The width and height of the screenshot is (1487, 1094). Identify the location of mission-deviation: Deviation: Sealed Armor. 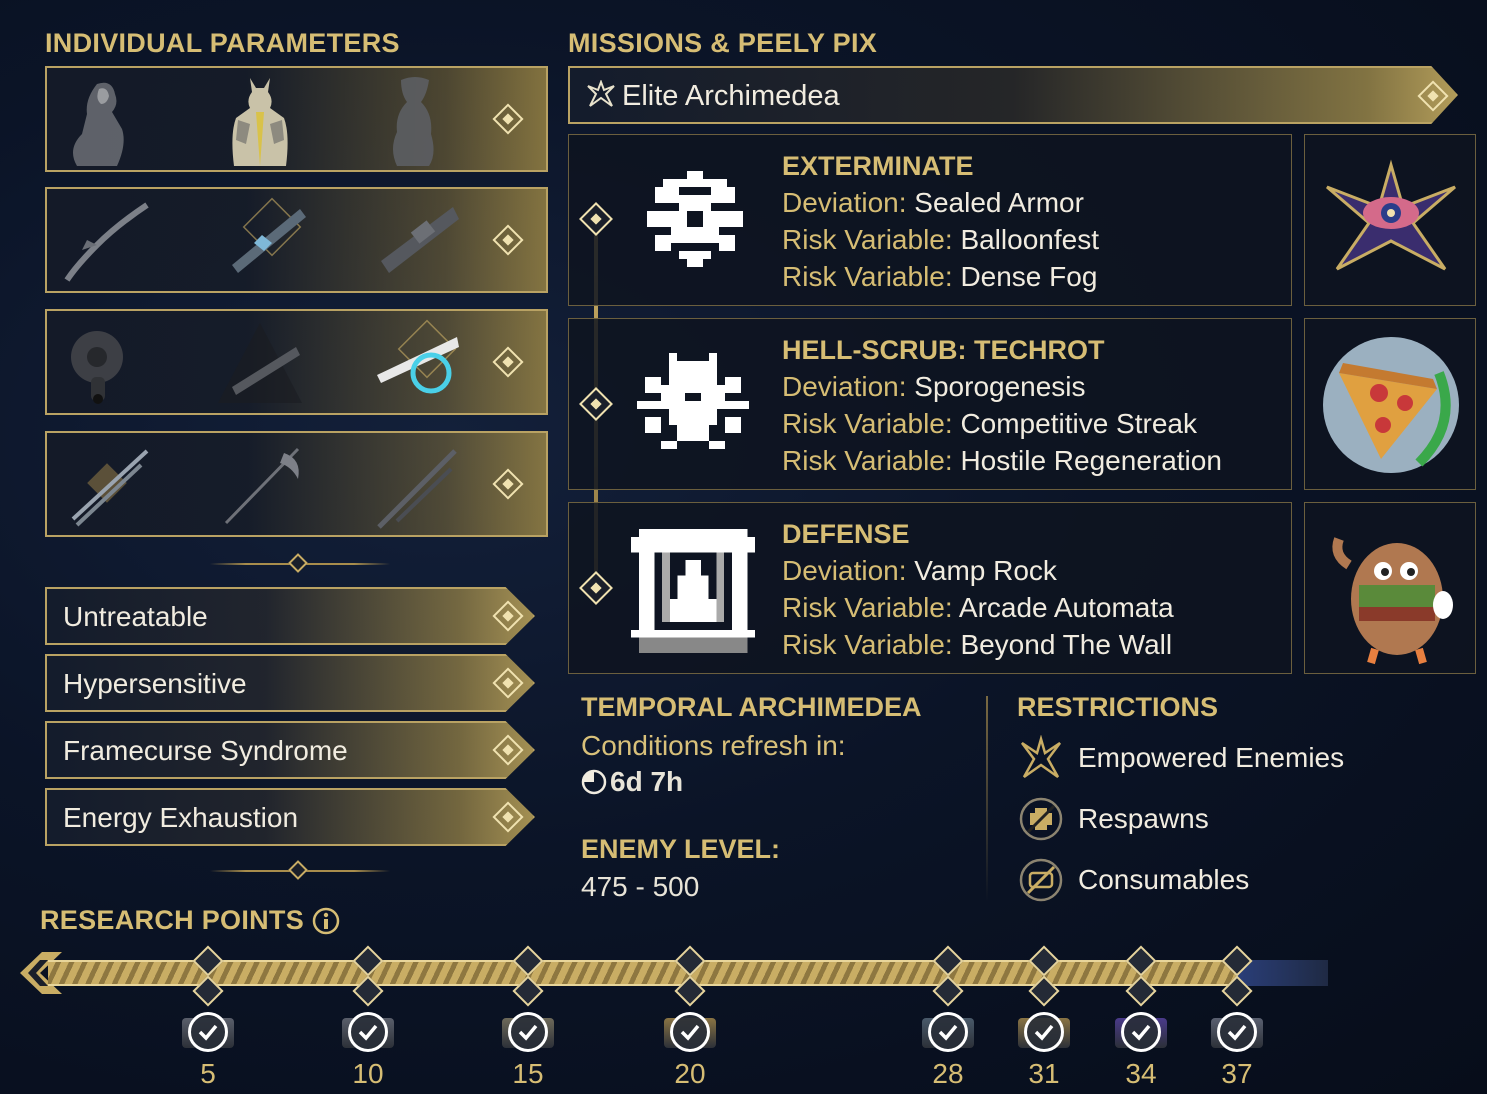
(933, 202).